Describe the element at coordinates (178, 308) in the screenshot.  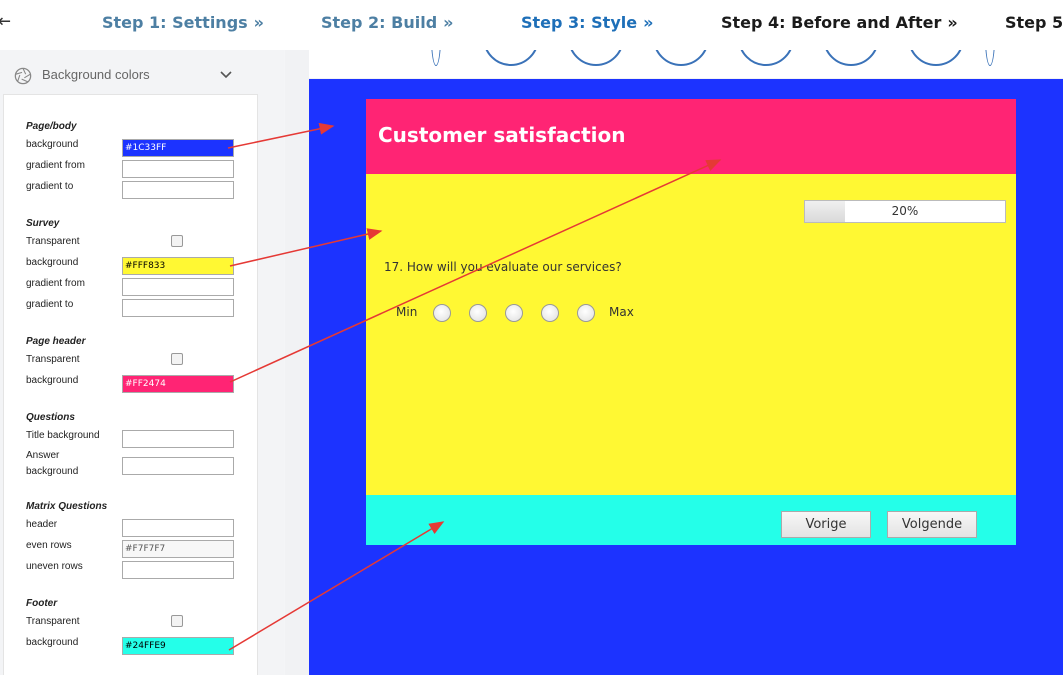
I see `survey-gradient-to-input` at that location.